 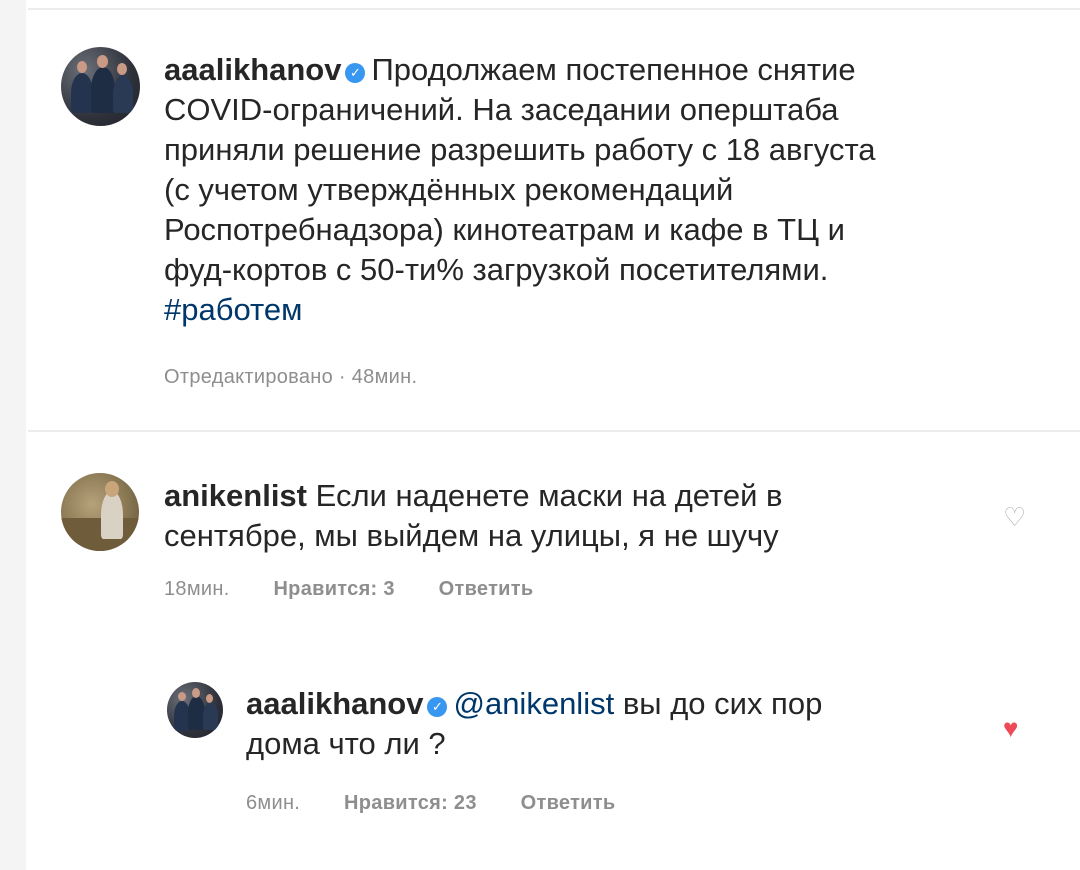 I want to click on comment-2-username: aaalikhanov, so click(x=334, y=703).